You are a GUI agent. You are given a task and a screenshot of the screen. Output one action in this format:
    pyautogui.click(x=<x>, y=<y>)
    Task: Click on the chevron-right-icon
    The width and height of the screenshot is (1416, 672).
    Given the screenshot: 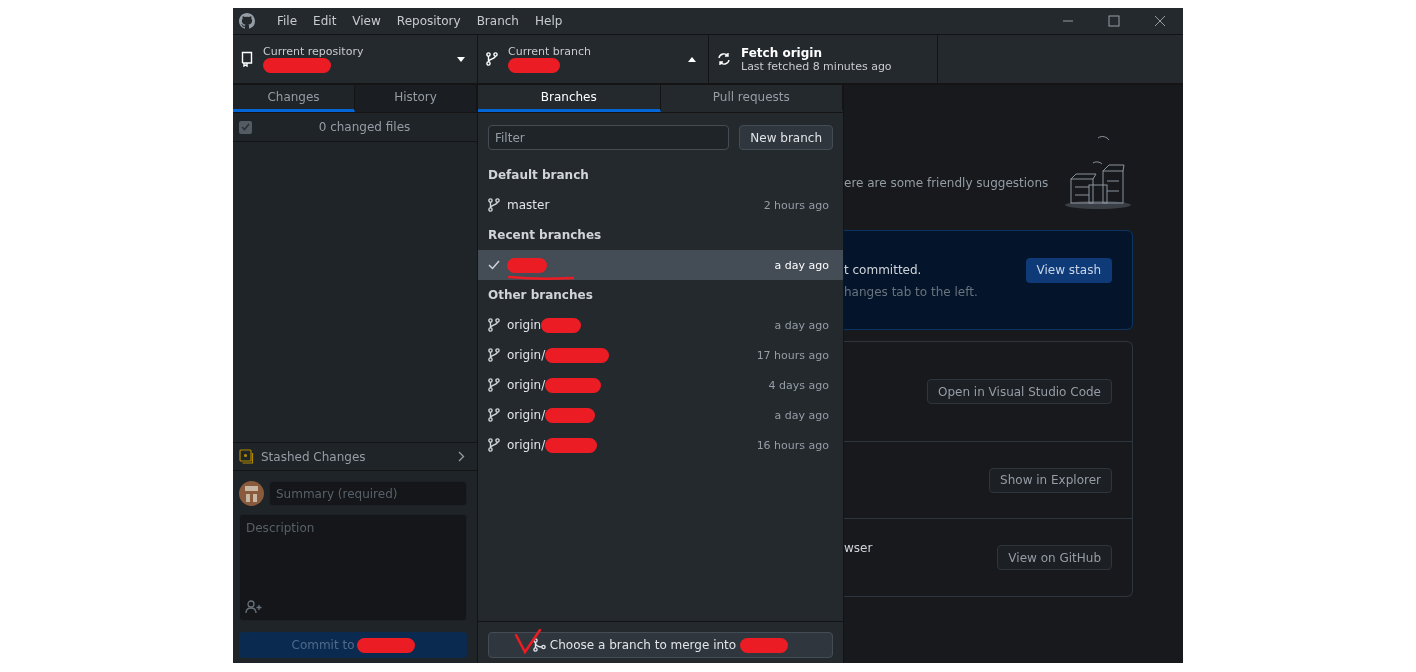 What is the action you would take?
    pyautogui.click(x=461, y=456)
    